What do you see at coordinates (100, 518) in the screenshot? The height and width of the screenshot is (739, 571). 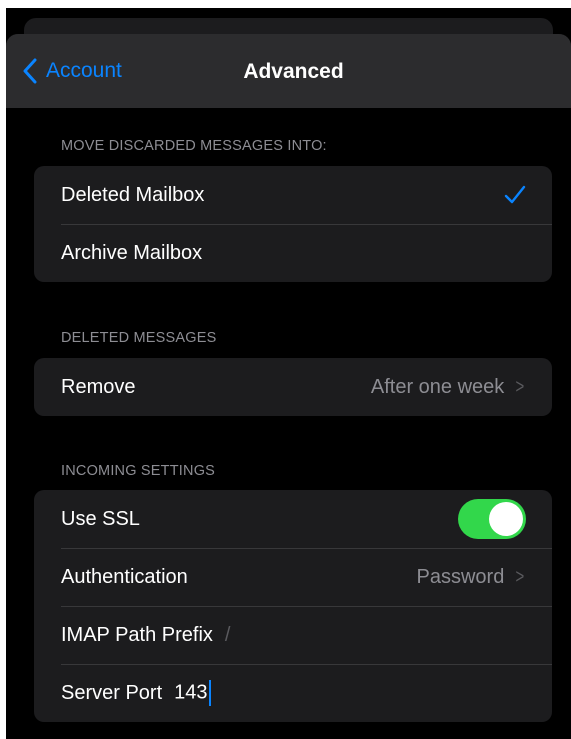 I see `use-ssl-label: Use SSL` at bounding box center [100, 518].